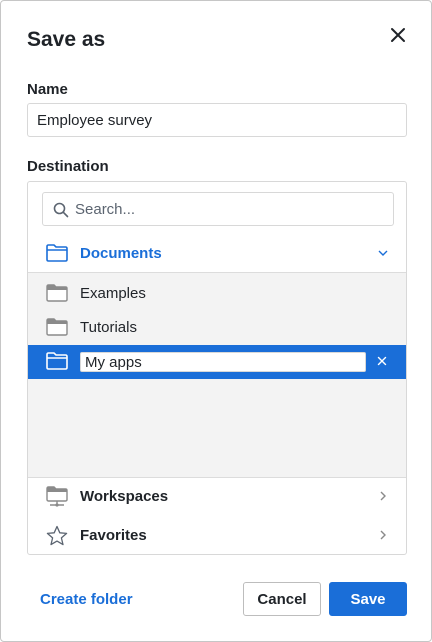 This screenshot has width=432, height=642. Describe the element at coordinates (223, 362) in the screenshot. I see `new-folder-name-input` at that location.